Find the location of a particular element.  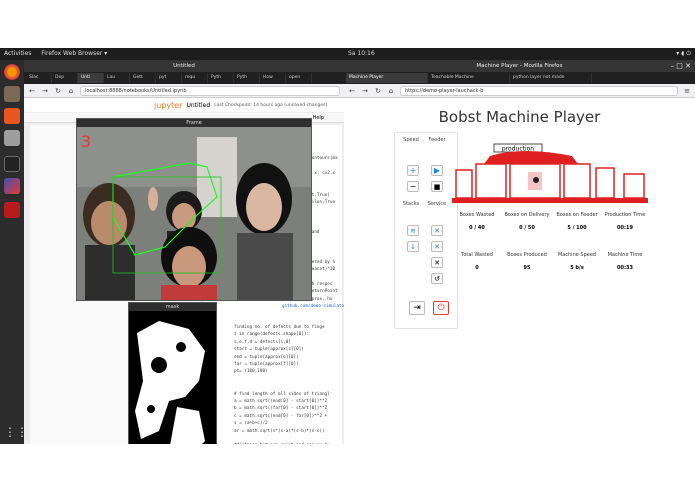

left-tab: Dep is located at coordinates (65, 78).